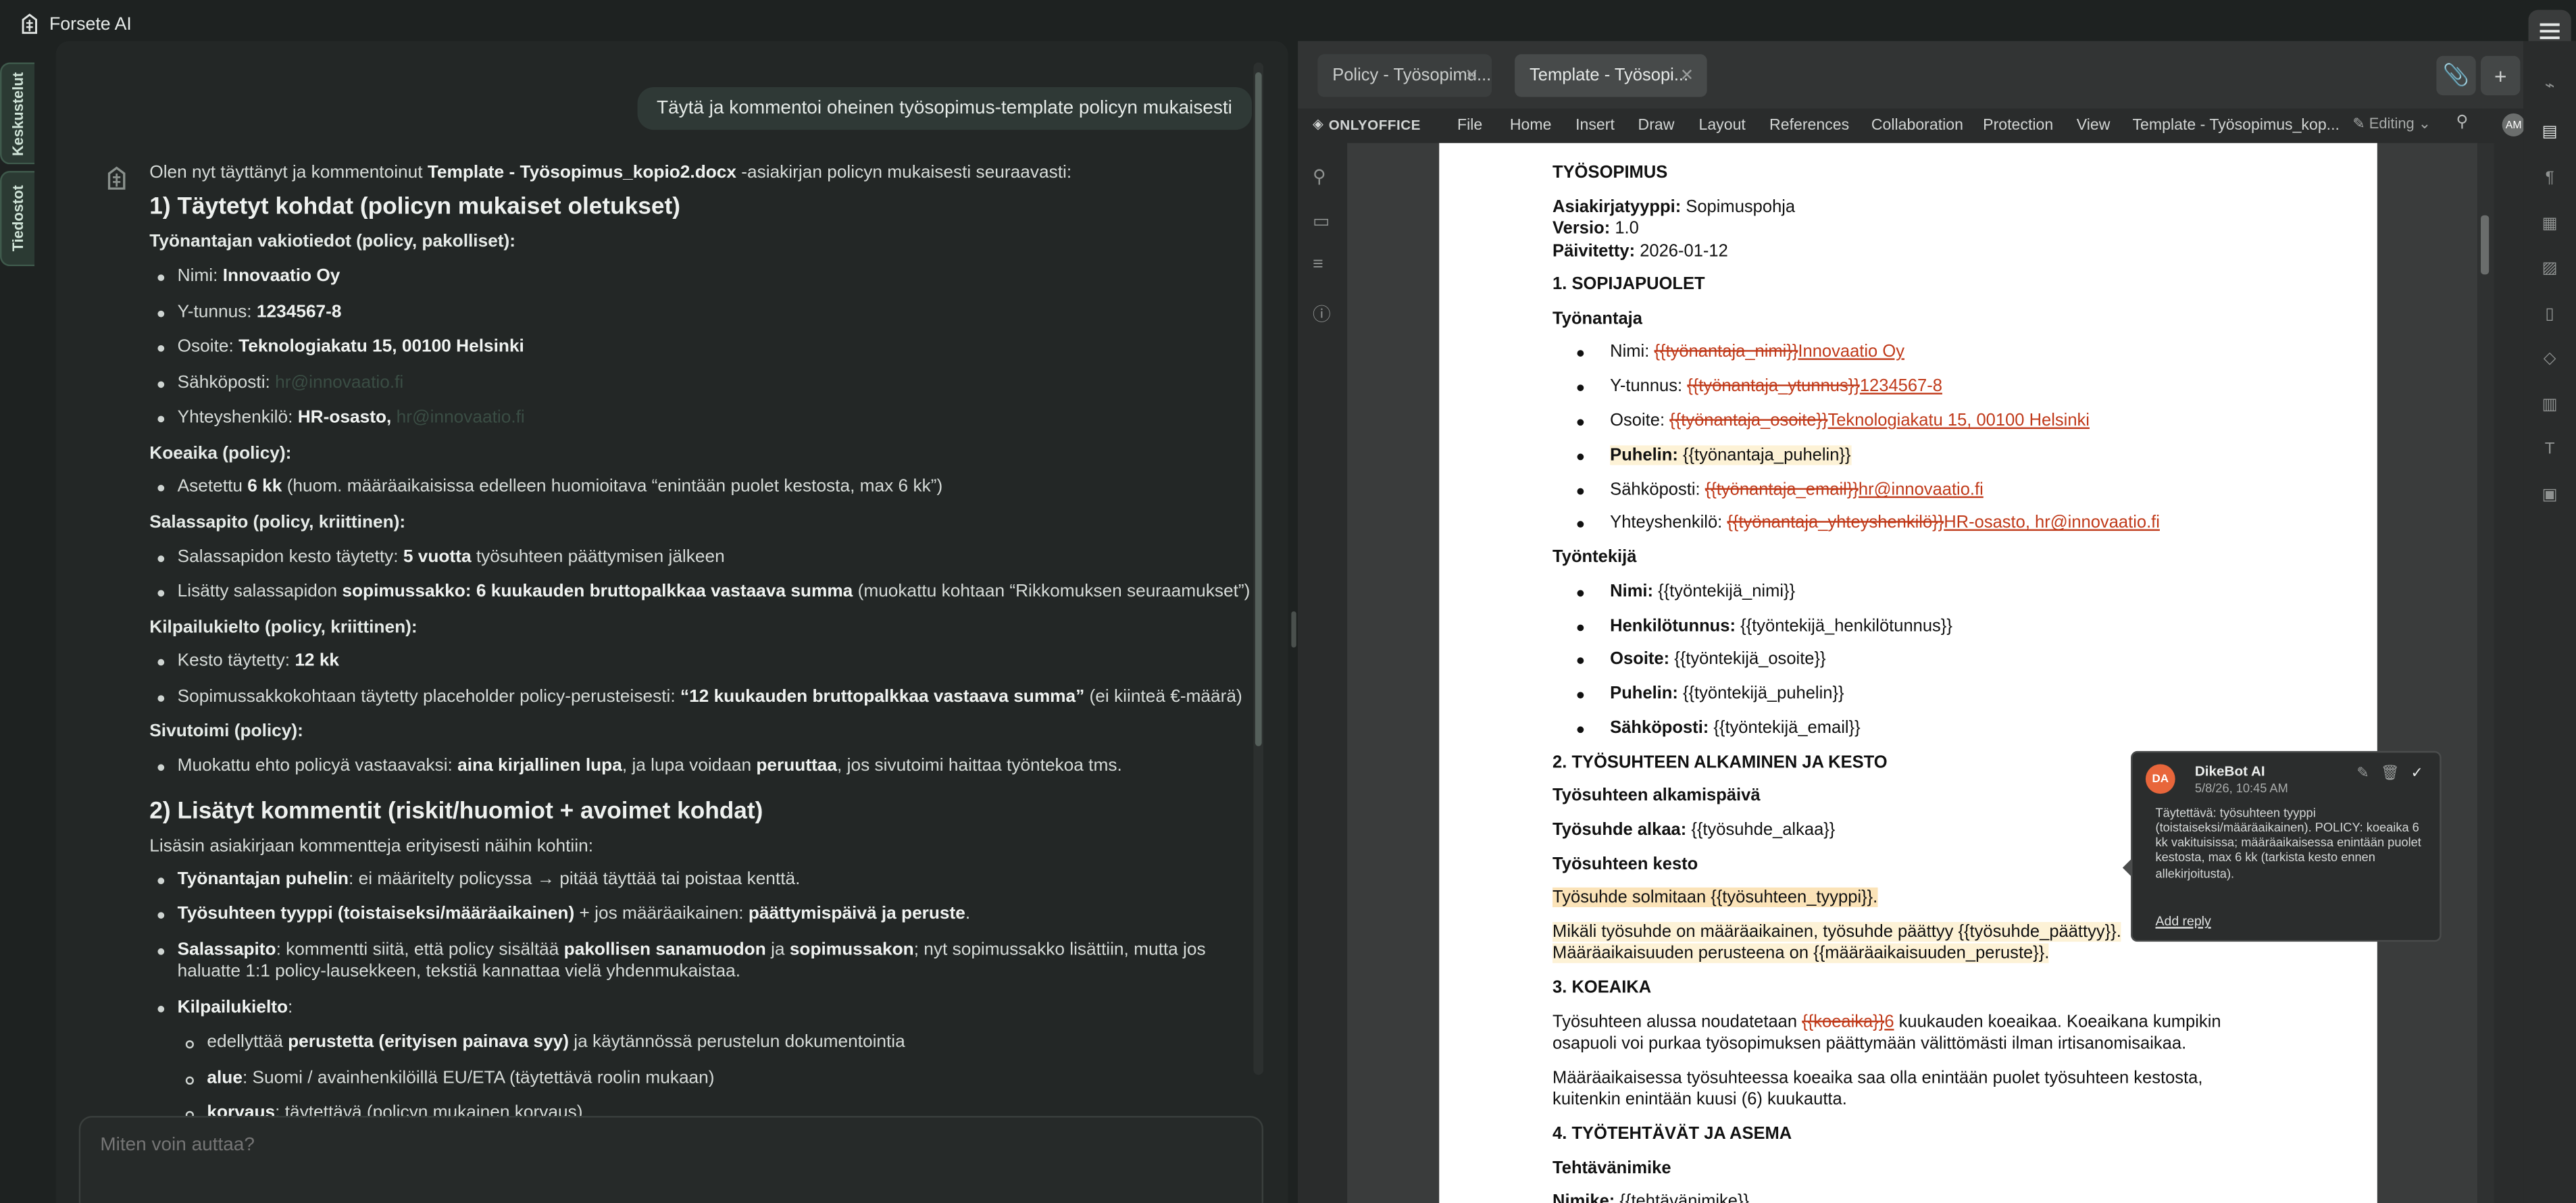  Describe the element at coordinates (1611, 75) in the screenshot. I see `tab-template: Template - Työsopi... ✕` at that location.